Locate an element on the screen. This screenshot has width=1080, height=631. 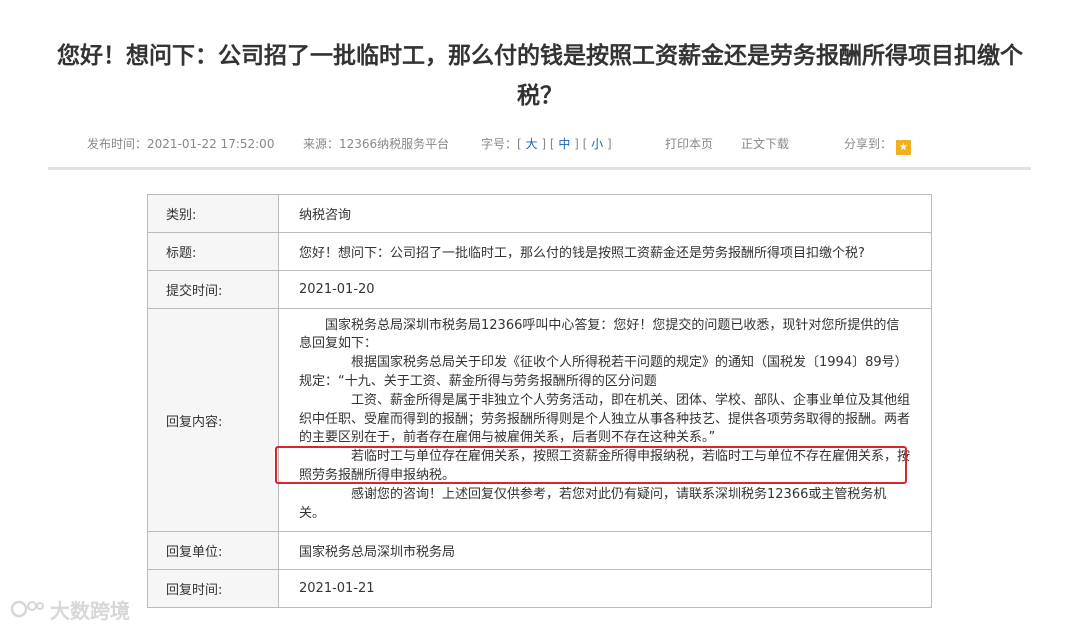
table-row: 提交时间: 2021-01-20 is located at coordinates (539, 289).